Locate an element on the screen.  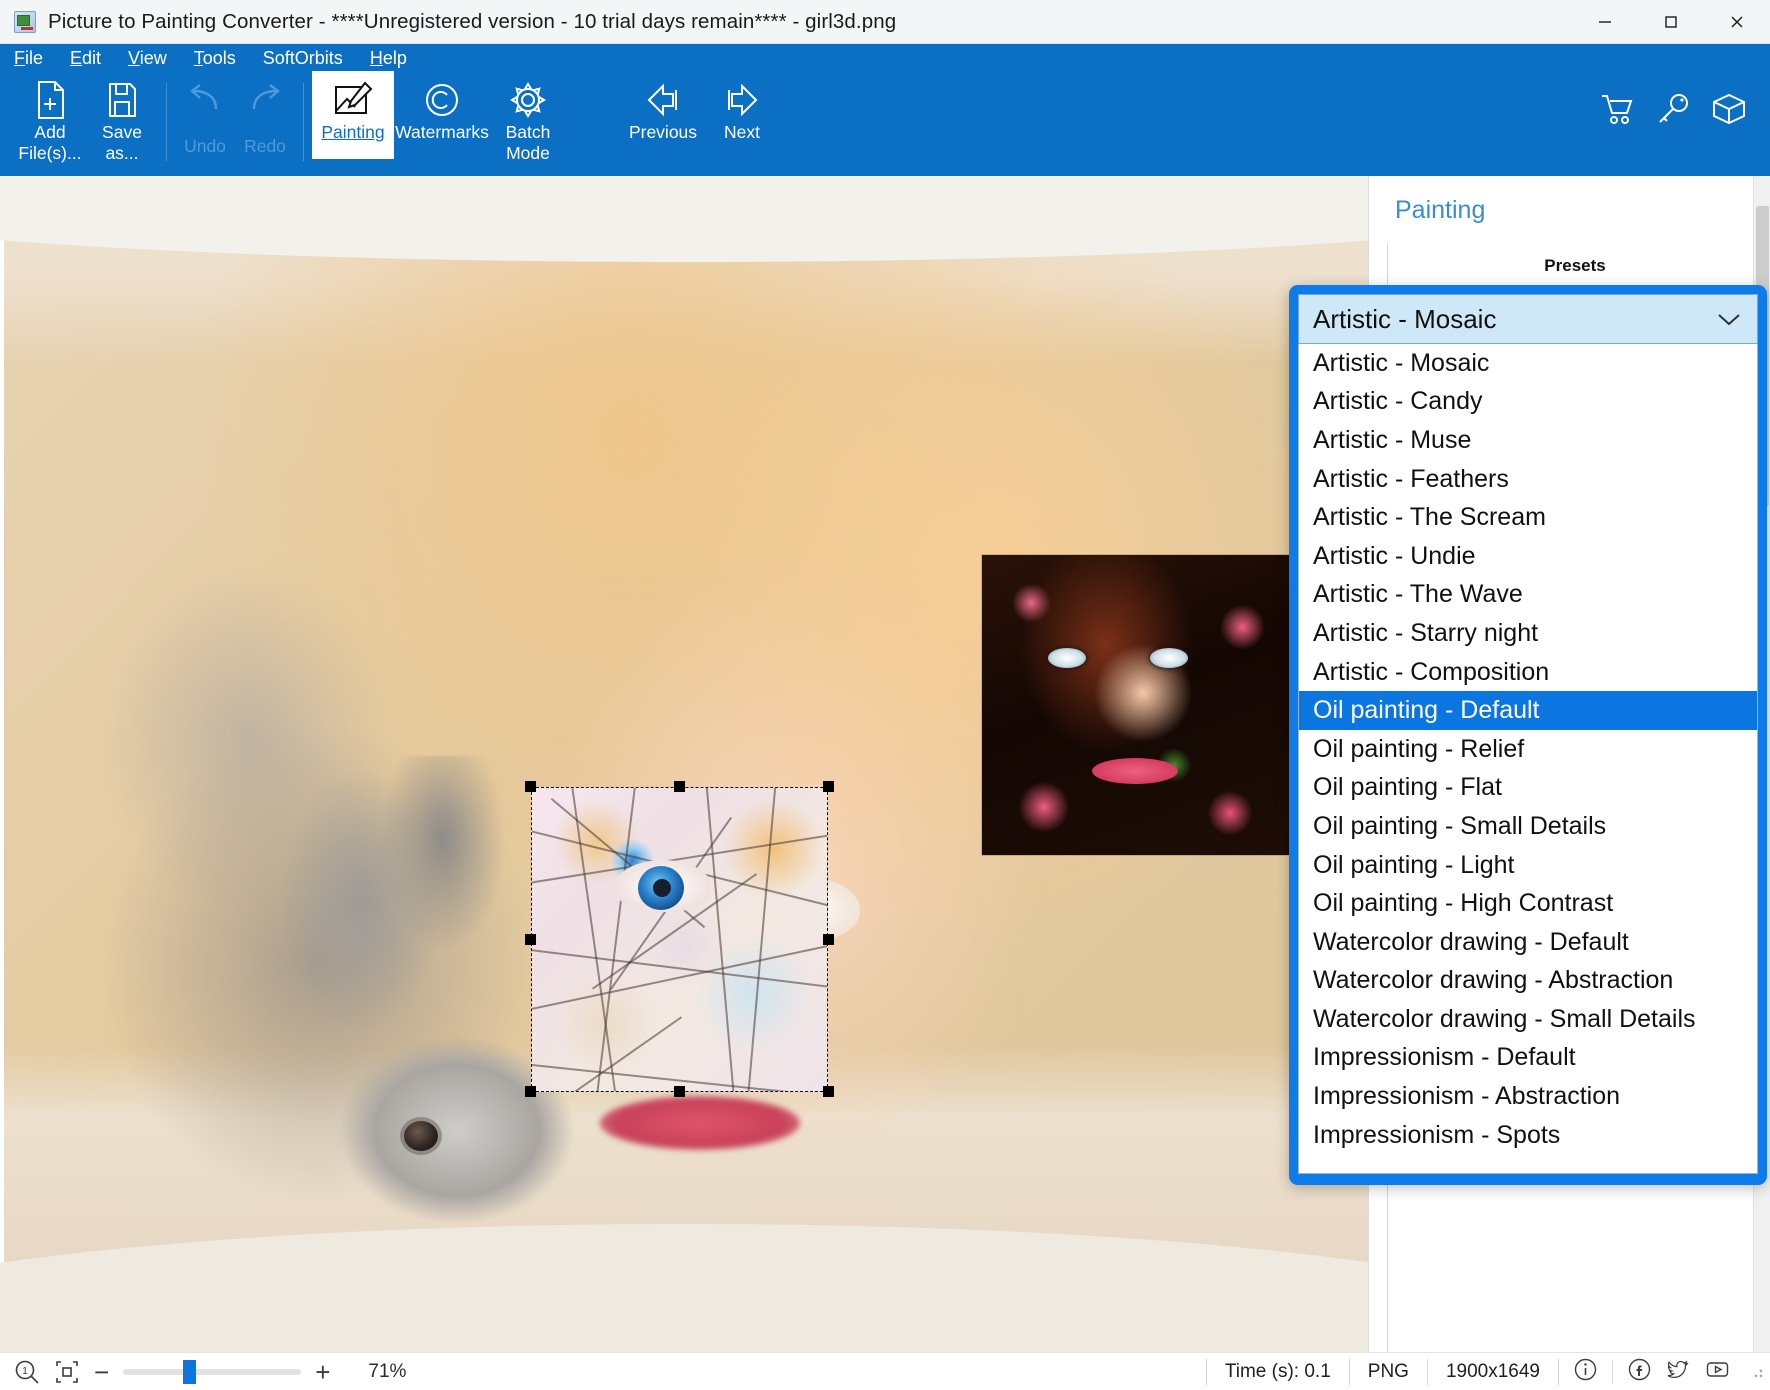
twitter-icon is located at coordinates (1678, 1372).